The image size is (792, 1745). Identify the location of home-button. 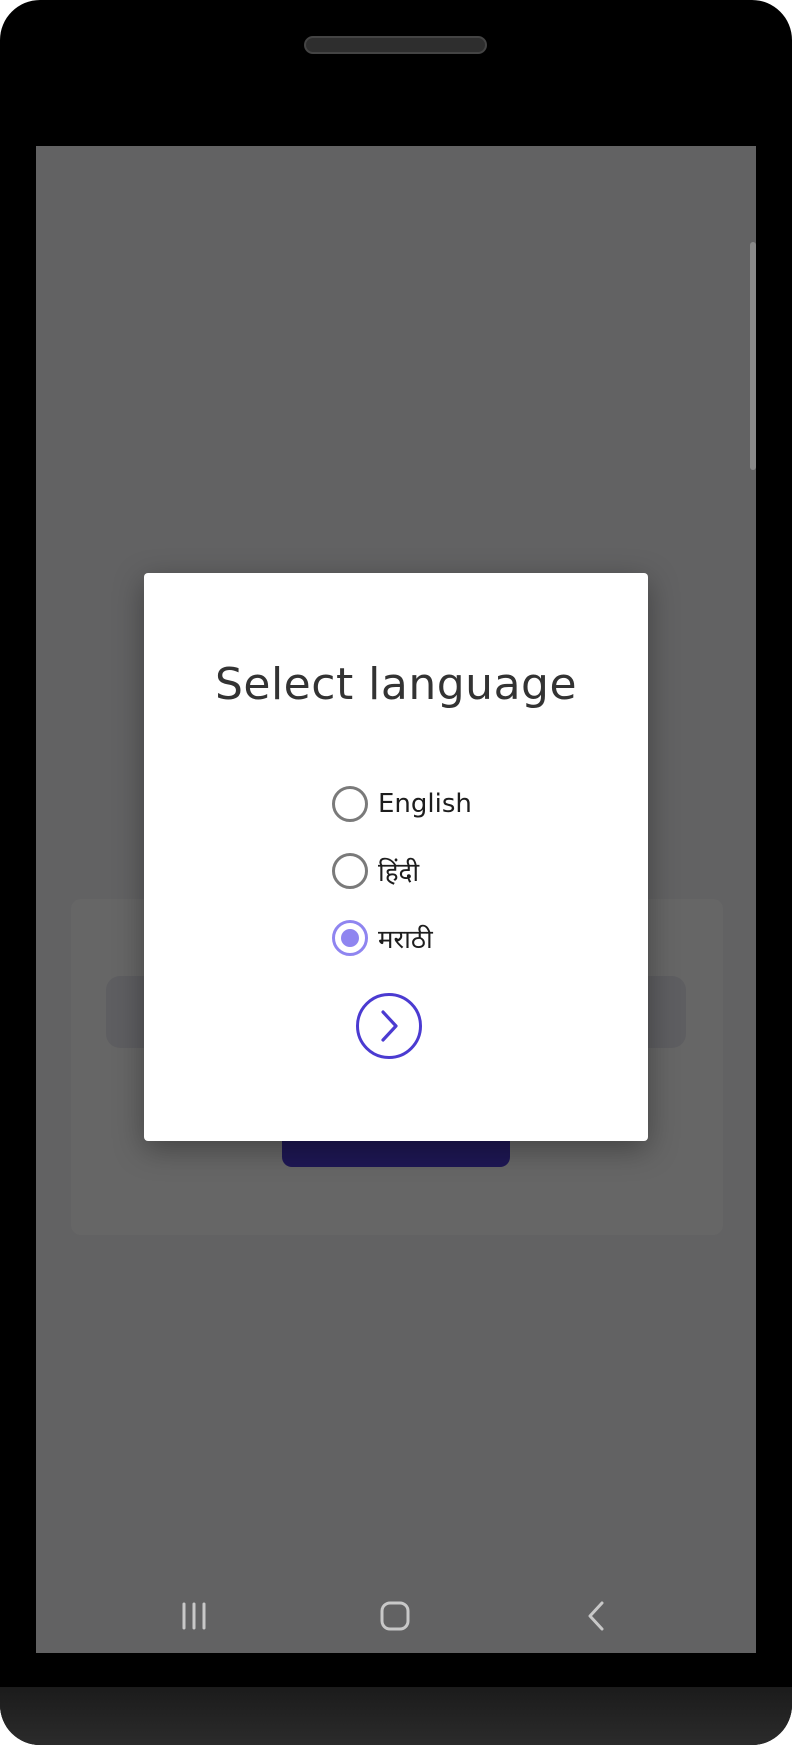
(395, 1616).